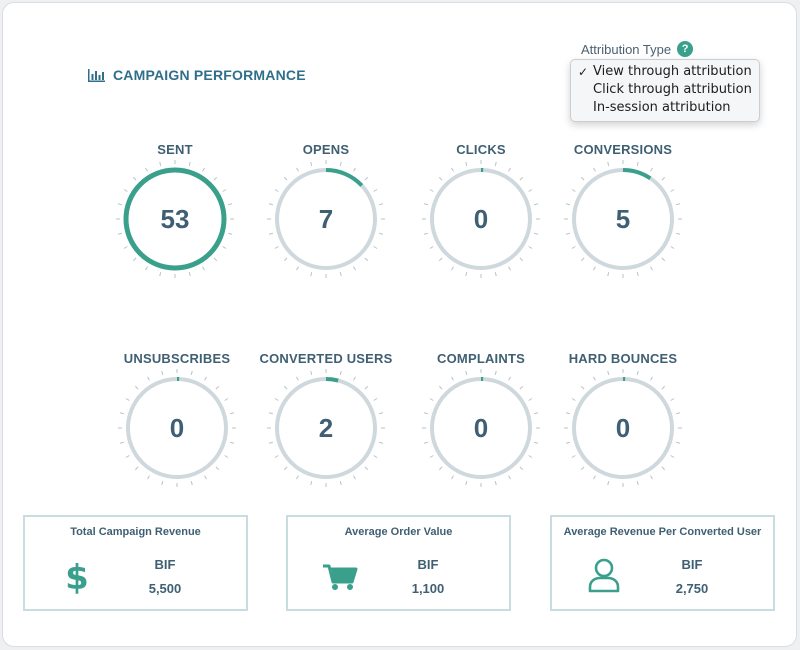  Describe the element at coordinates (583, 72) in the screenshot. I see `checkmark-icon: ✓` at that location.